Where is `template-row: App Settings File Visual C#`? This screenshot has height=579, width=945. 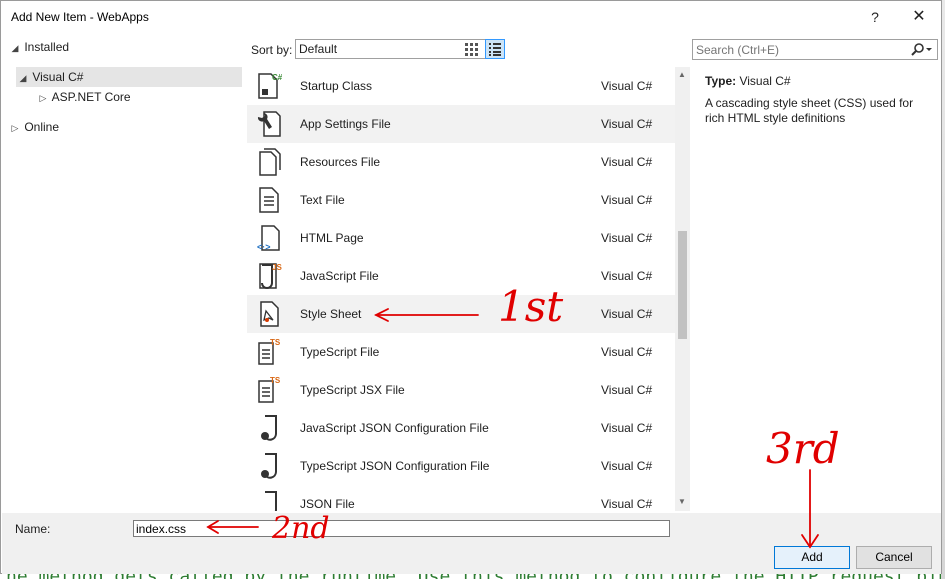
template-row: App Settings File Visual C# is located at coordinates (461, 124).